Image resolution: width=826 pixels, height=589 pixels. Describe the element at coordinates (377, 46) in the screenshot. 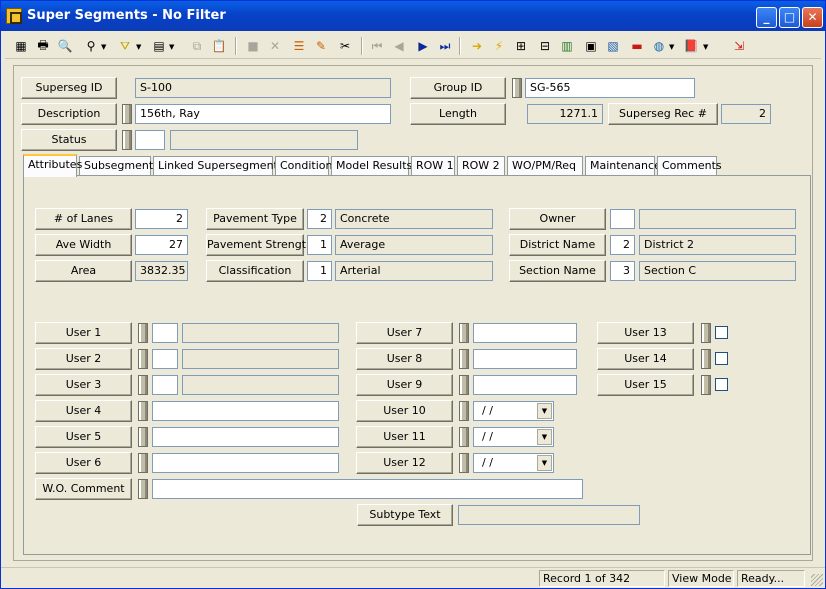

I see `first-icon: ⏮` at that location.